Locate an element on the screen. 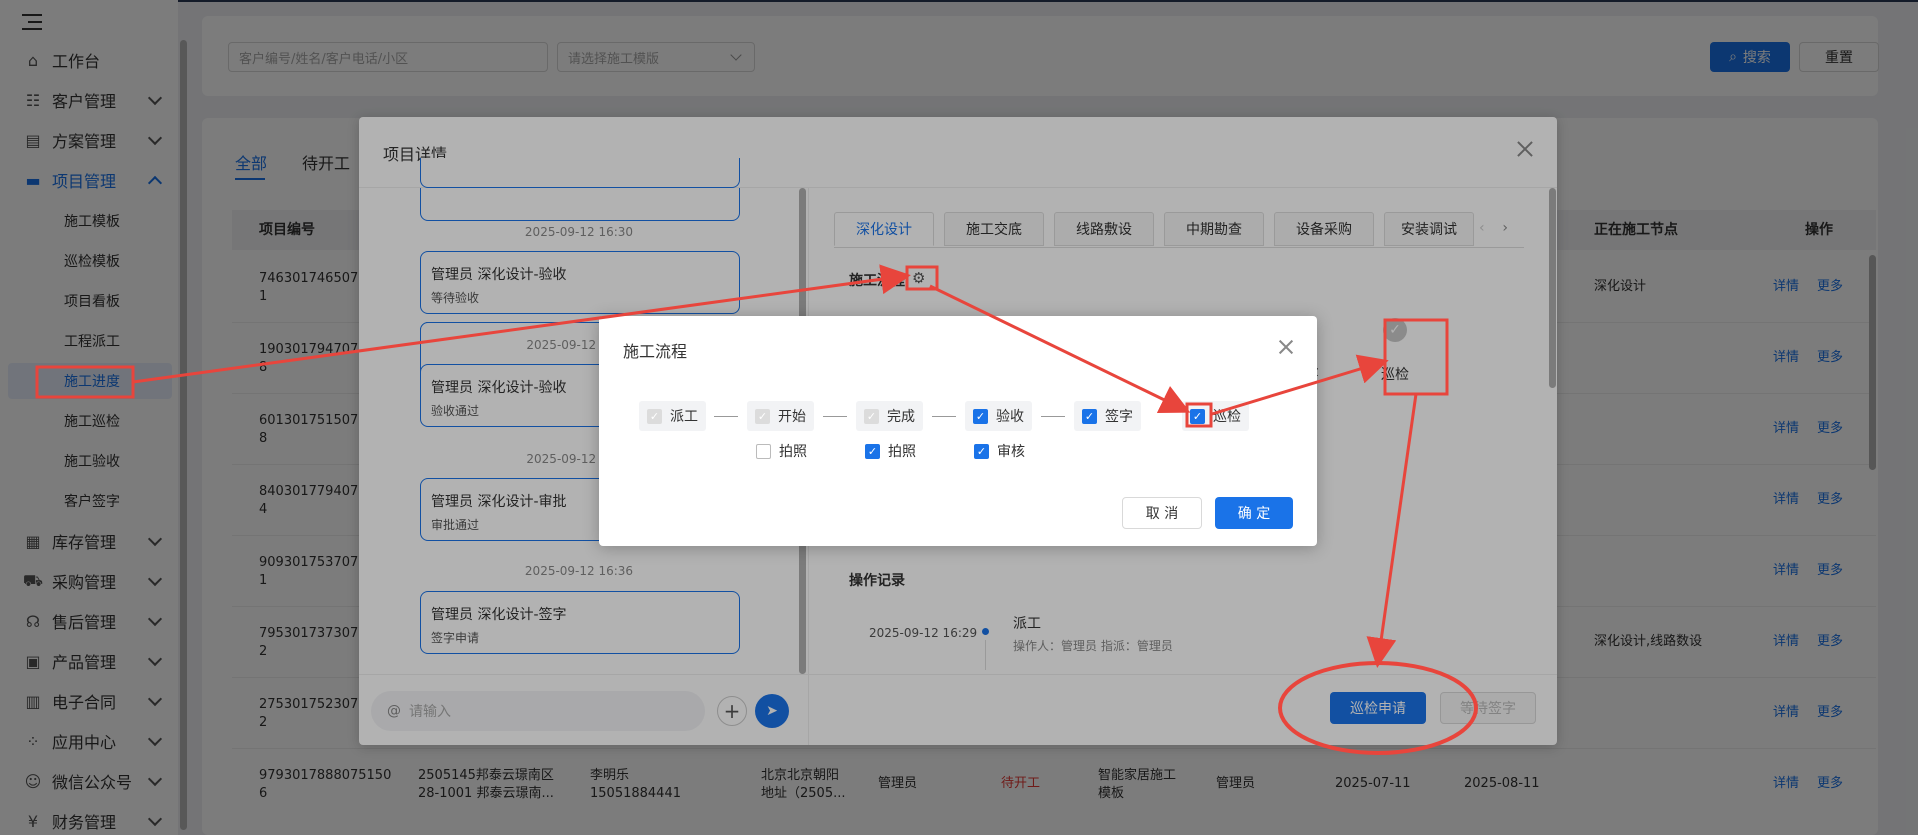 Image resolution: width=1918 pixels, height=835 pixels. substep-label: 审核 is located at coordinates (1011, 452).